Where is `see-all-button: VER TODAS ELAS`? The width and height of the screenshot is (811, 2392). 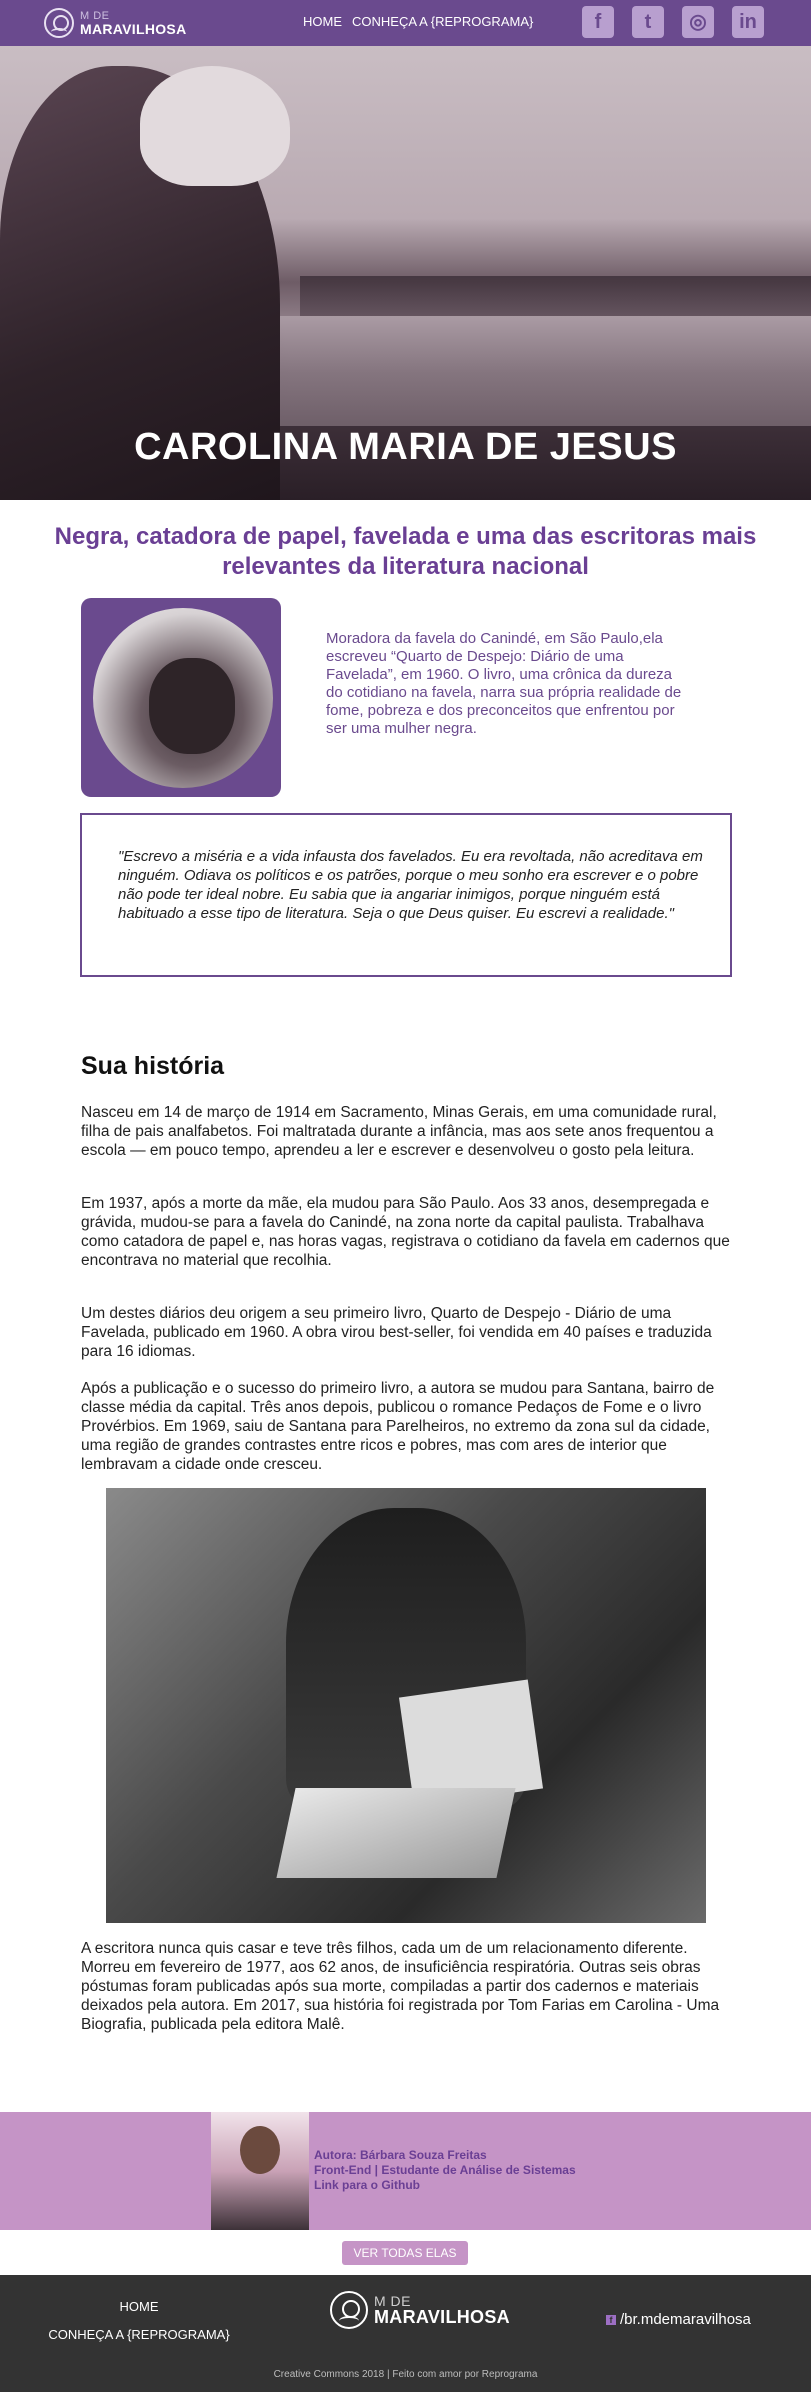
see-all-button: VER TODAS ELAS is located at coordinates (405, 2253).